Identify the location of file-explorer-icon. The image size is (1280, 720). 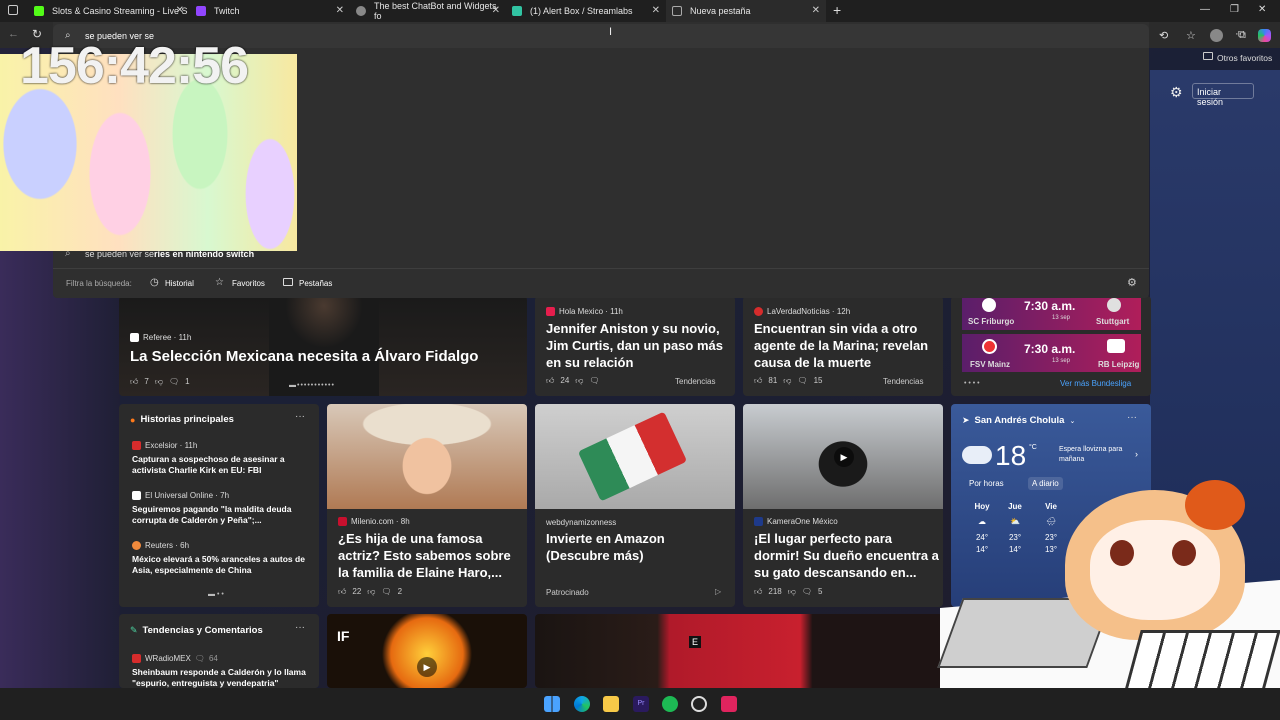
(611, 704).